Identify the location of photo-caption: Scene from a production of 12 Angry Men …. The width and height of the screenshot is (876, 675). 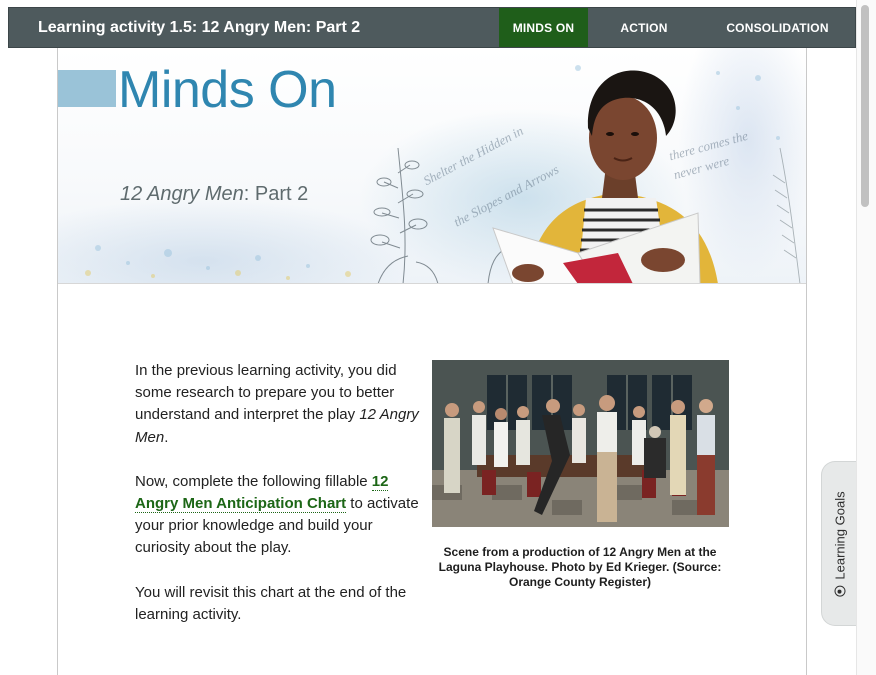
(580, 567).